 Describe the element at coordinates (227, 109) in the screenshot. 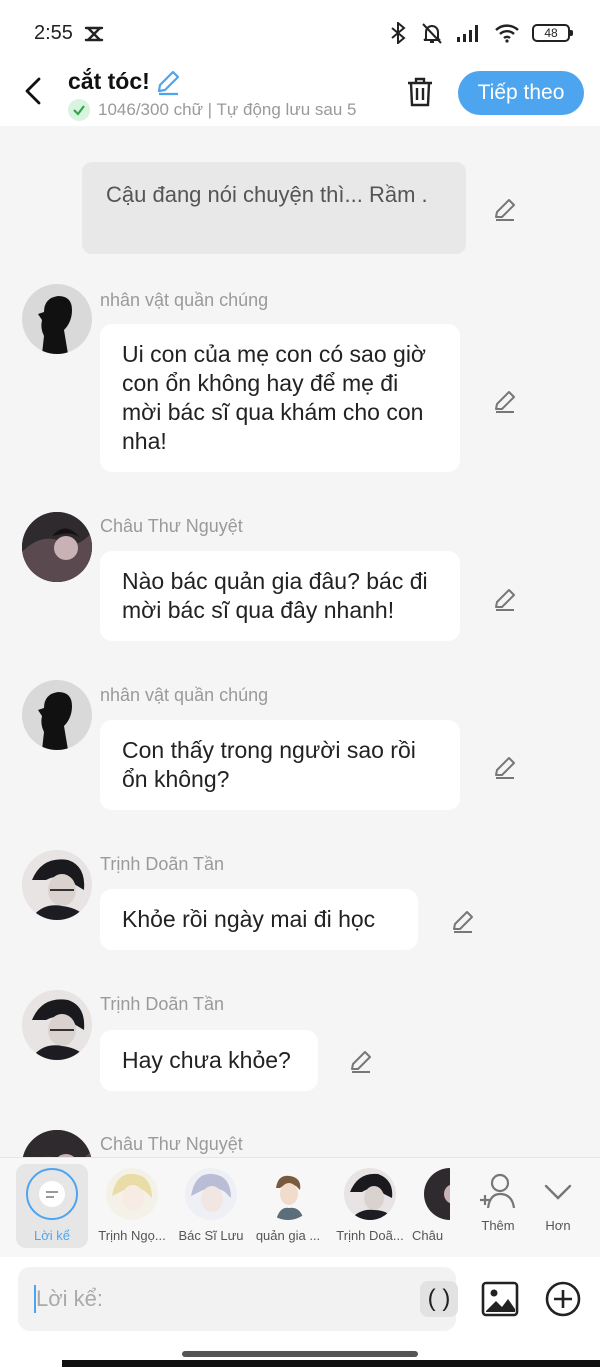

I see `save-status-text: 1046/300 chữ | Tự động lưu sau 5` at that location.